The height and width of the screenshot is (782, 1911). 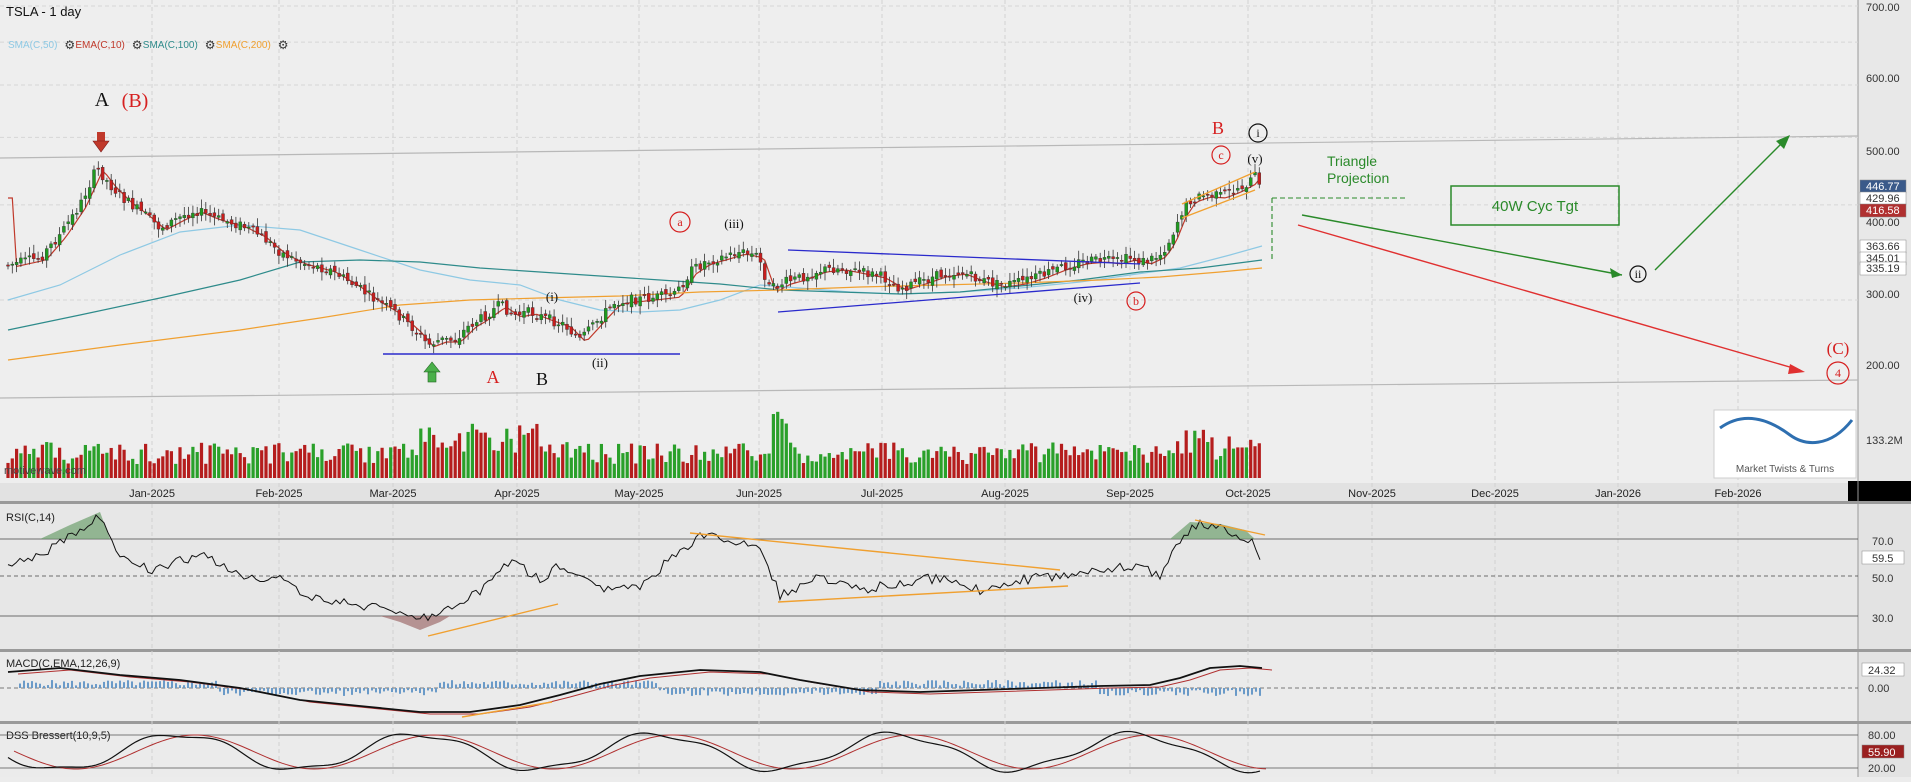 I want to click on time-tick: Mar-2025, so click(x=392, y=494).